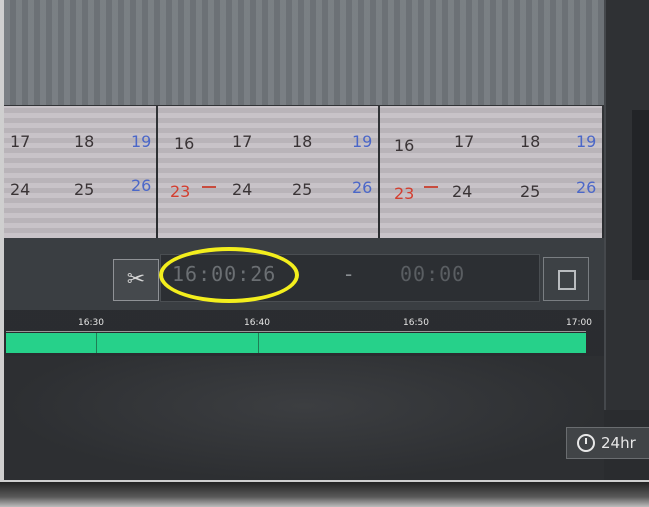 The width and height of the screenshot is (649, 507). What do you see at coordinates (491, 172) in the screenshot?
I see `calendar-panel-3: 16 17 18 19 23 24 25 26` at bounding box center [491, 172].